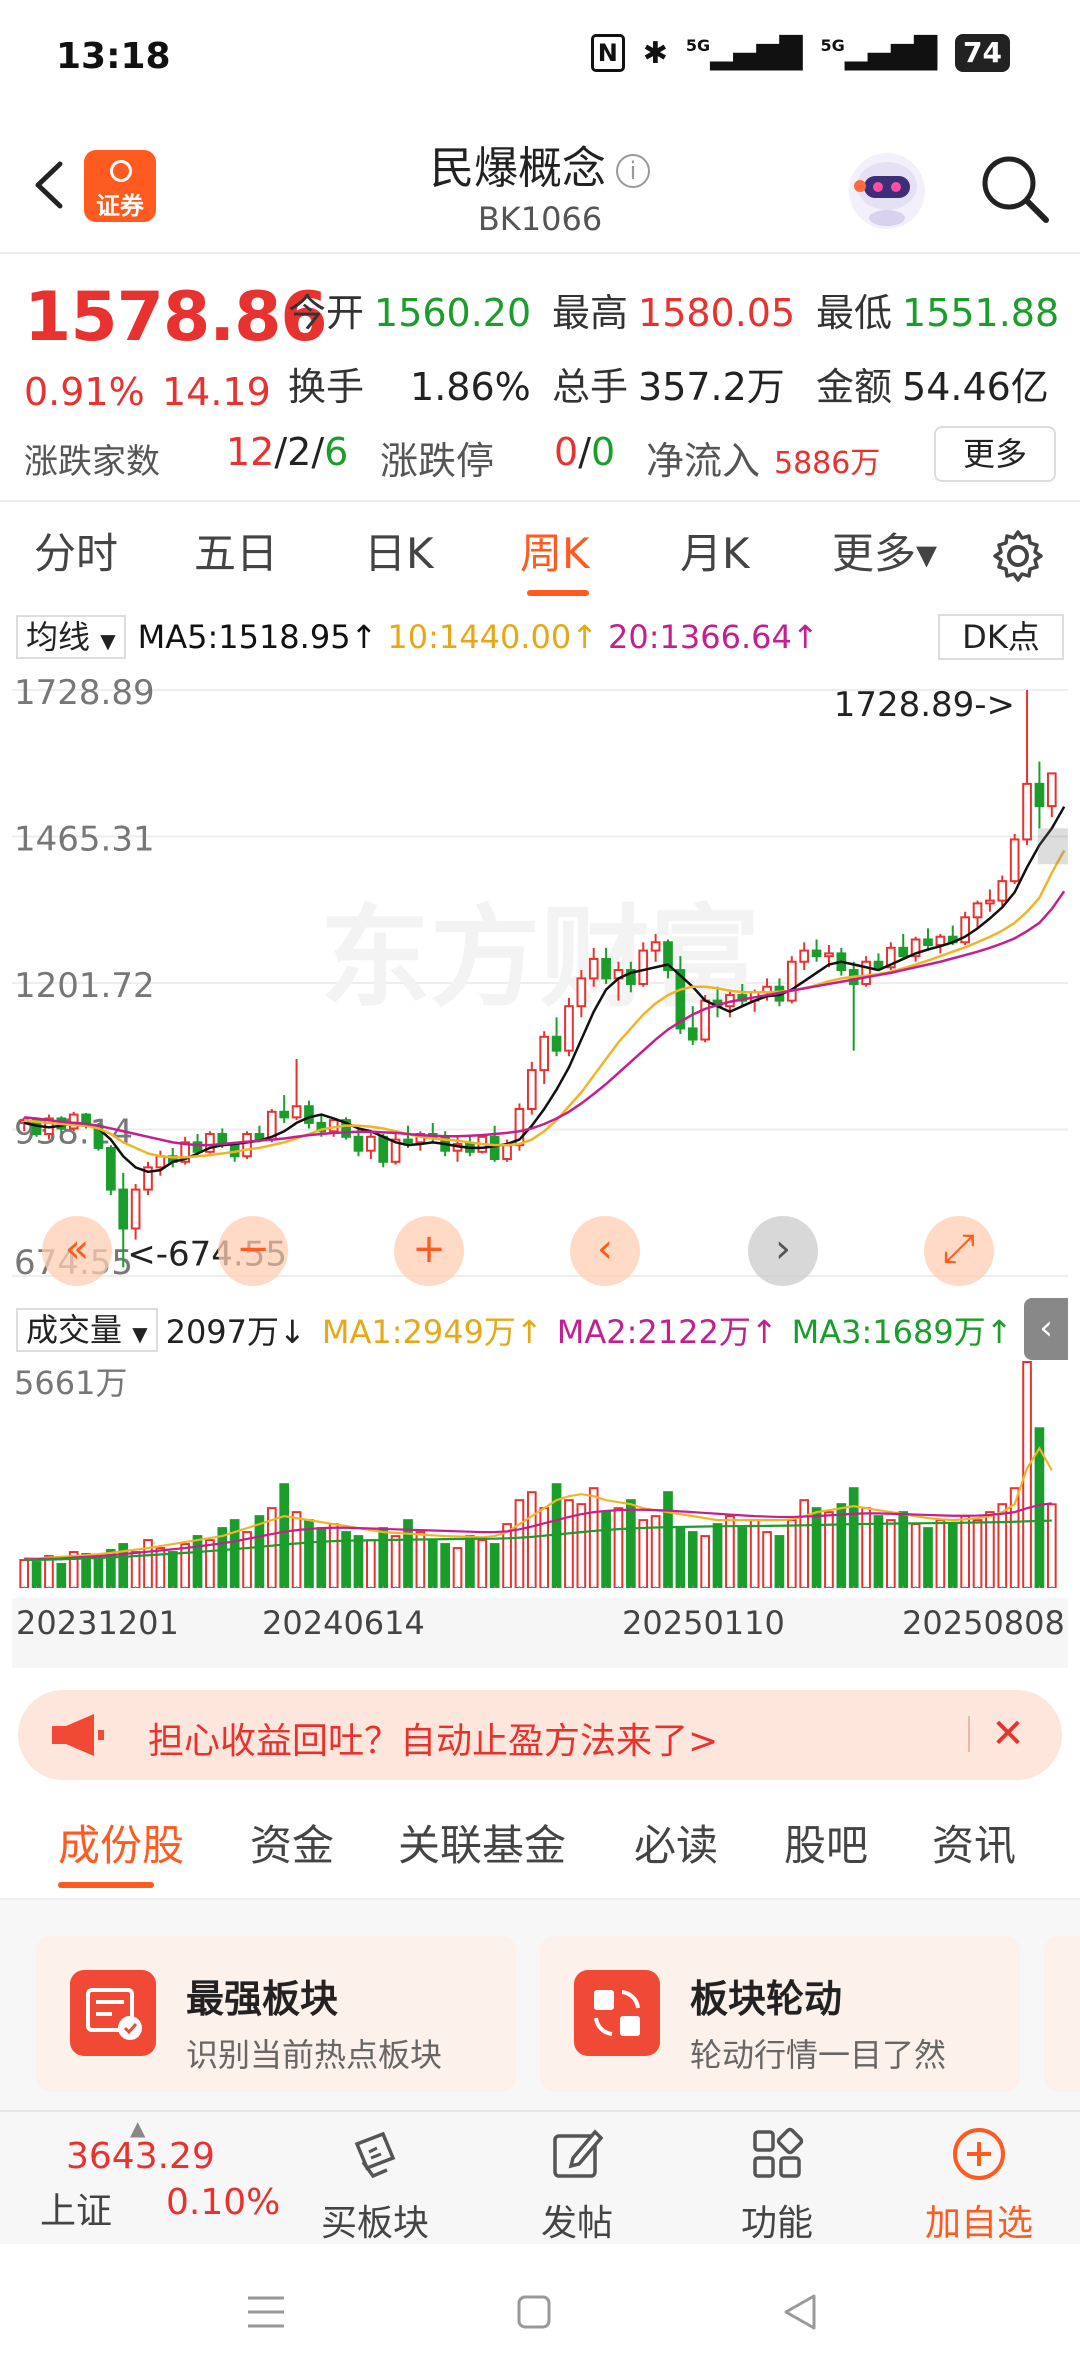 This screenshot has height=2376, width=1080. What do you see at coordinates (429, 1251) in the screenshot?
I see `zoom-in-button: +` at bounding box center [429, 1251].